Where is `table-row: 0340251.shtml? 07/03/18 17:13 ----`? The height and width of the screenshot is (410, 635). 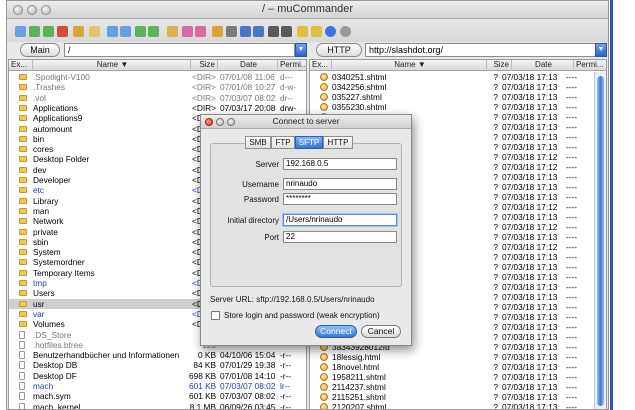 table-row: 0340251.shtml? 07/03/18 17:13 ---- is located at coordinates (451, 77).